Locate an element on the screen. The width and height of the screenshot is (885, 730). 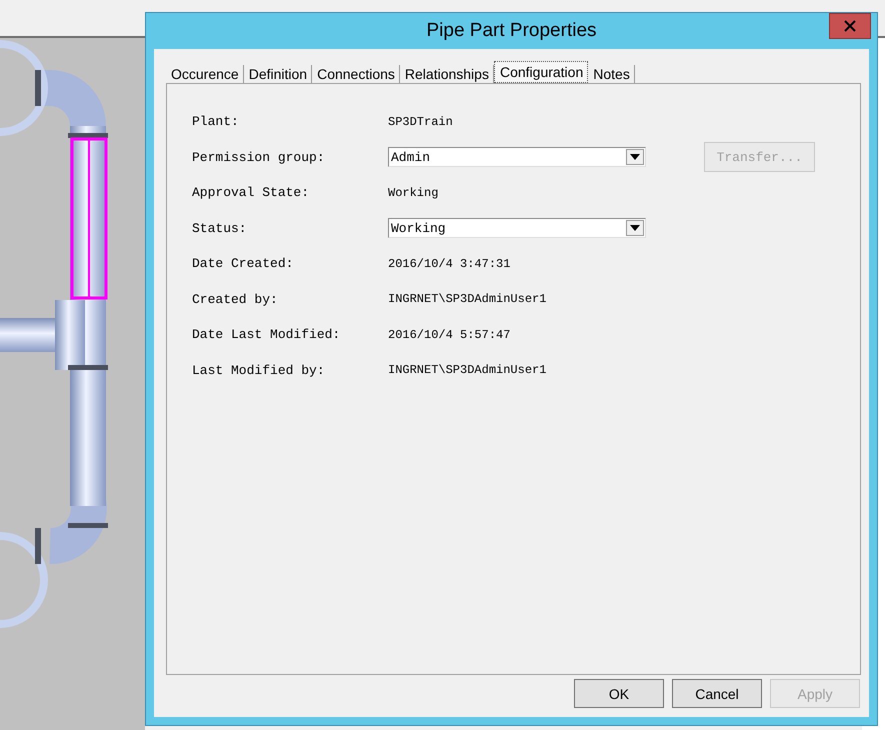
field-label: Permission group: is located at coordinates (259, 157).